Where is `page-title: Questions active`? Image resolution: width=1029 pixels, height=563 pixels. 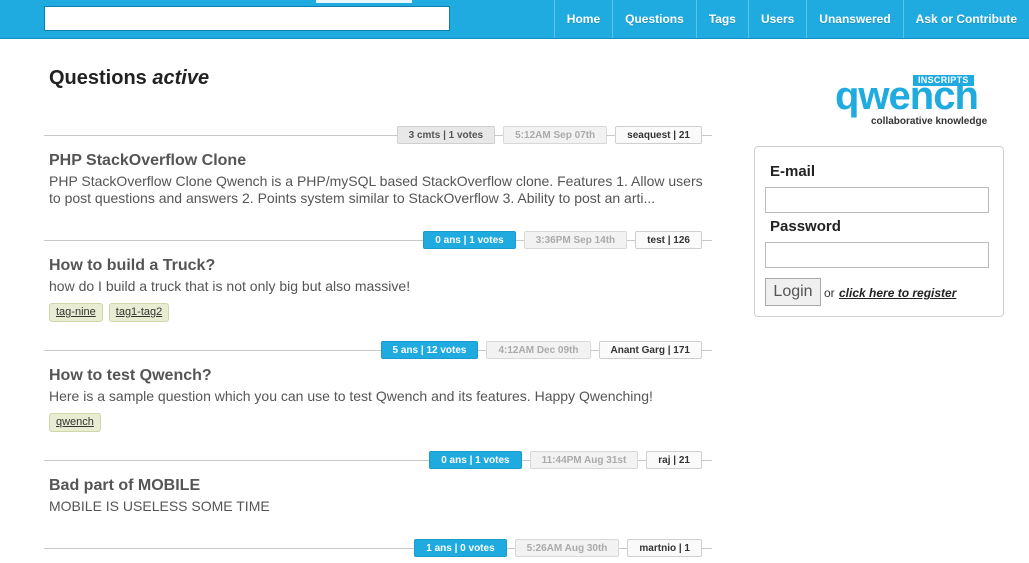
page-title: Questions active is located at coordinates (129, 78).